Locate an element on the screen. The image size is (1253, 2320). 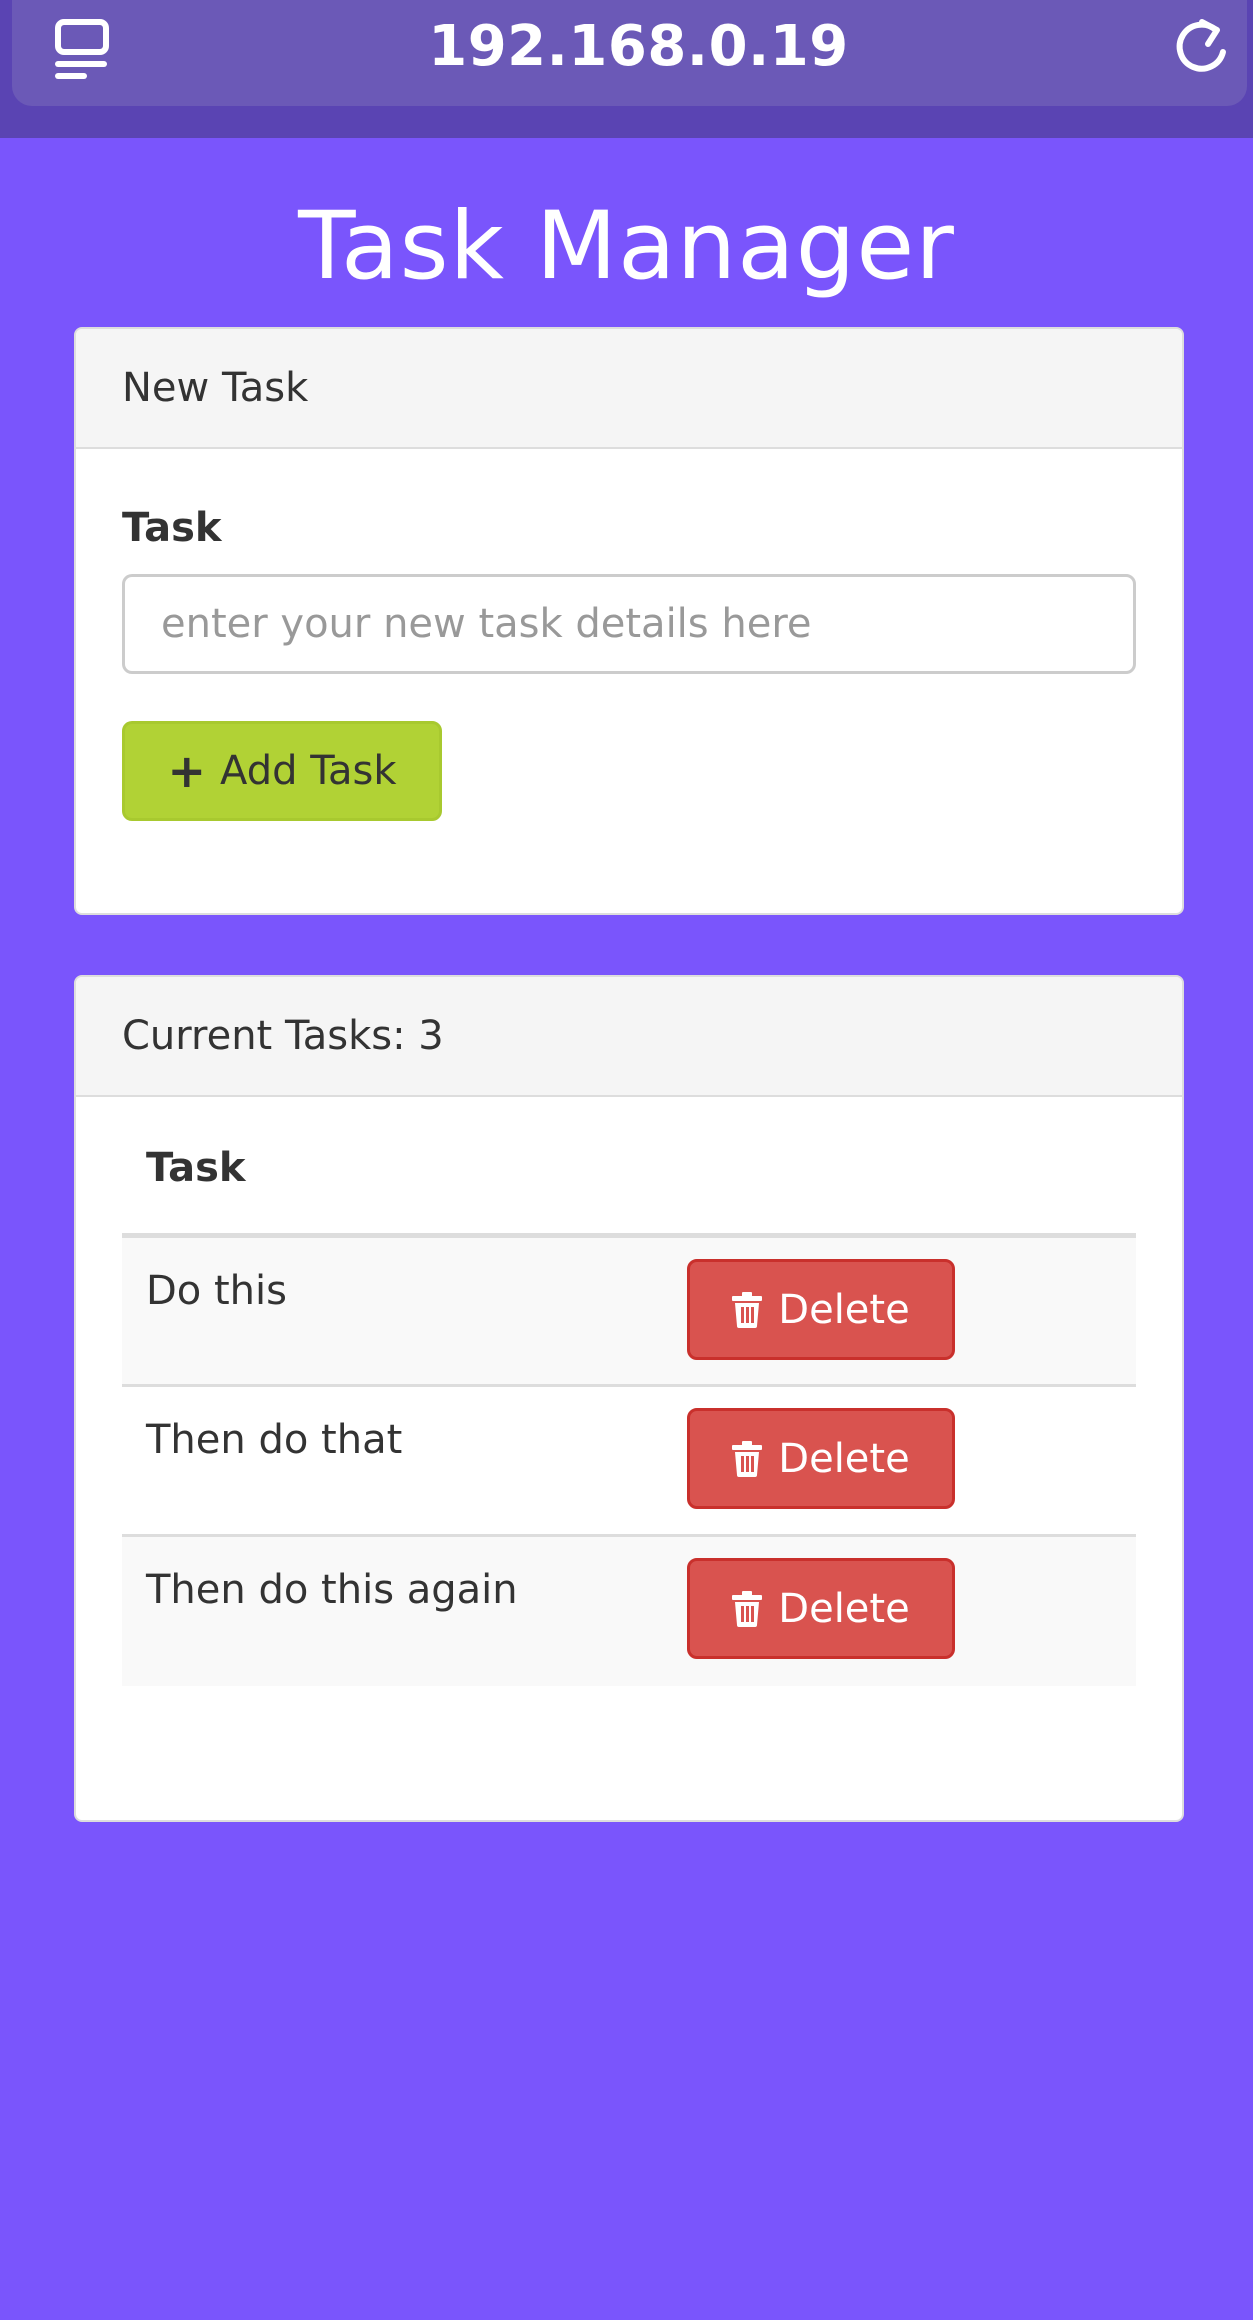
address-bar-url: 192.168.0.19 is located at coordinates (638, 46).